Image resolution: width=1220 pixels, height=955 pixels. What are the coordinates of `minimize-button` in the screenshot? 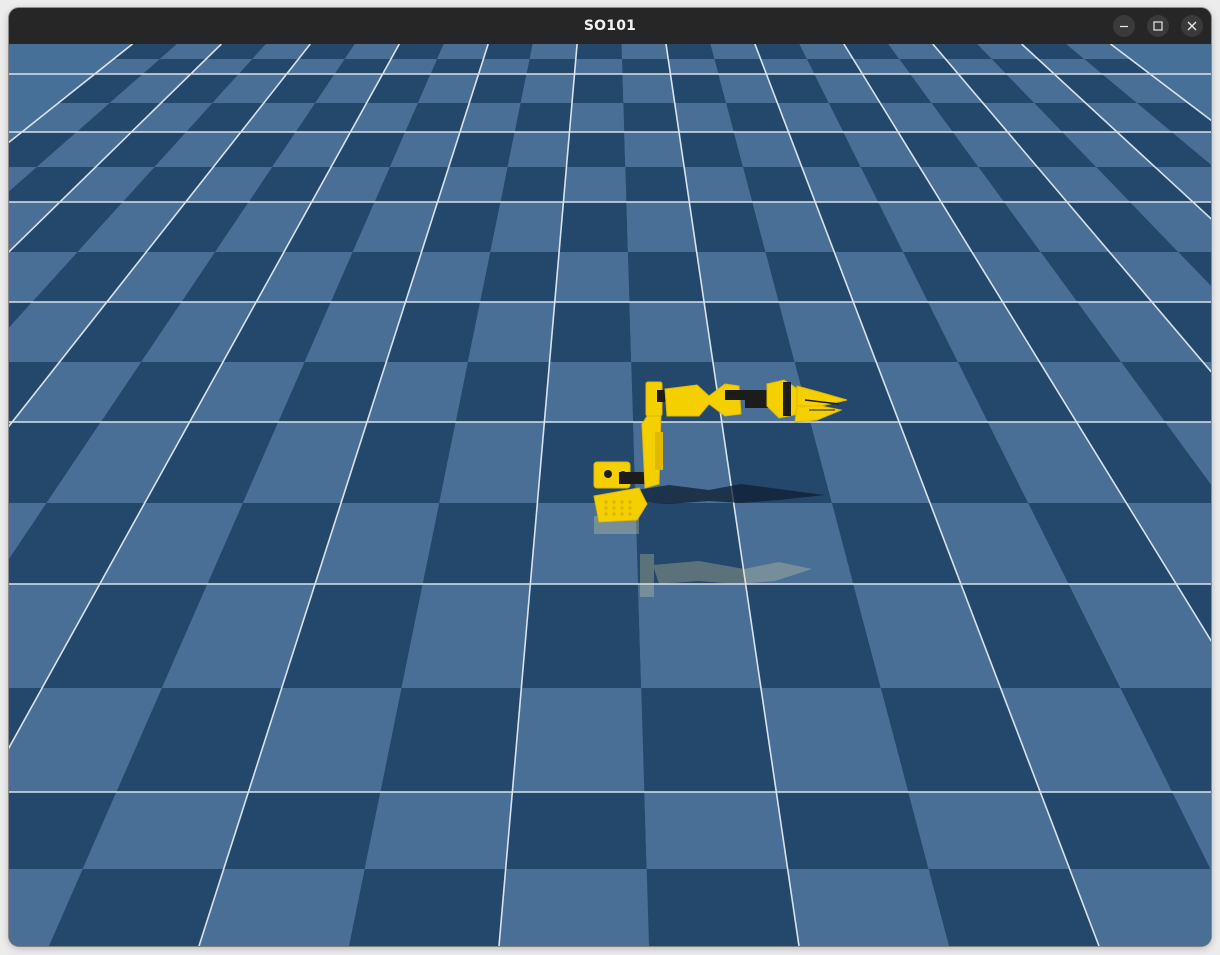 It's located at (1124, 26).